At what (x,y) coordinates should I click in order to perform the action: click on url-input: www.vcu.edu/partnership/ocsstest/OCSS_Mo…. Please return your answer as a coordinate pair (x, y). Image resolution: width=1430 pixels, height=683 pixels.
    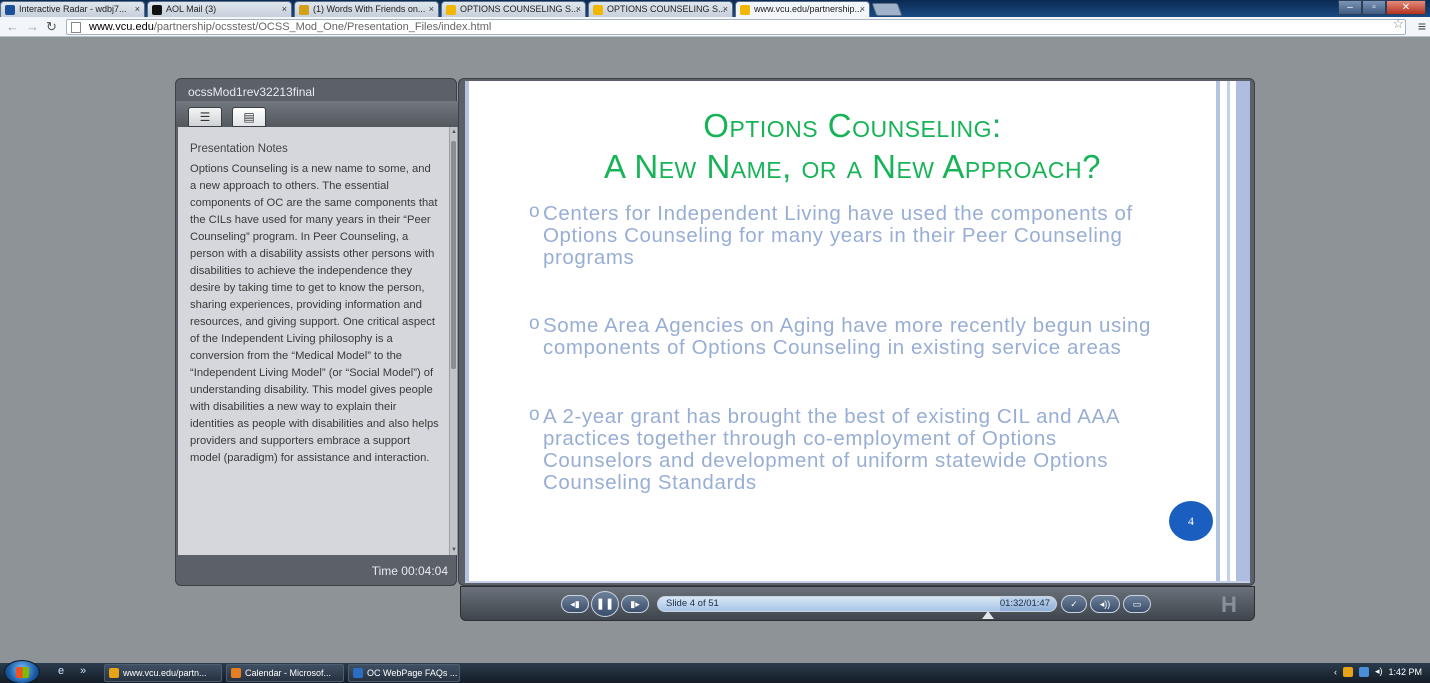
    Looking at the image, I should click on (736, 27).